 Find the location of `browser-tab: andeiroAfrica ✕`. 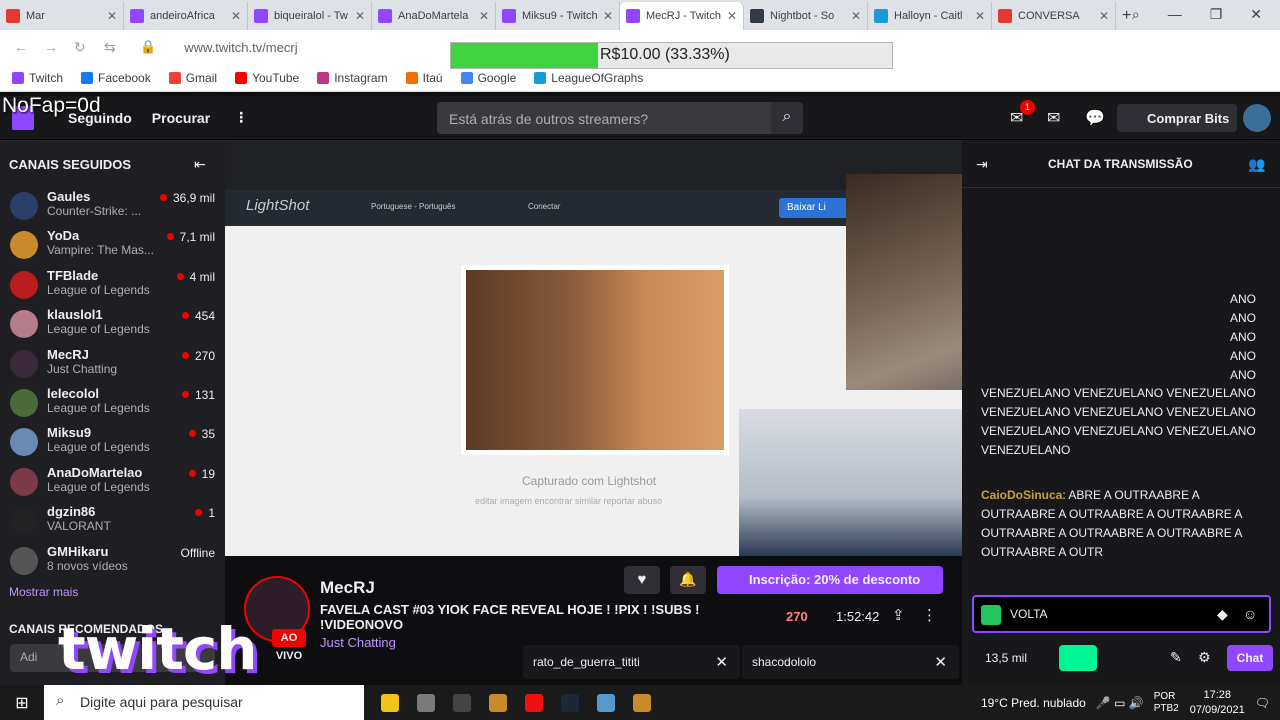

browser-tab: andeiroAfrica ✕ is located at coordinates (186, 16).